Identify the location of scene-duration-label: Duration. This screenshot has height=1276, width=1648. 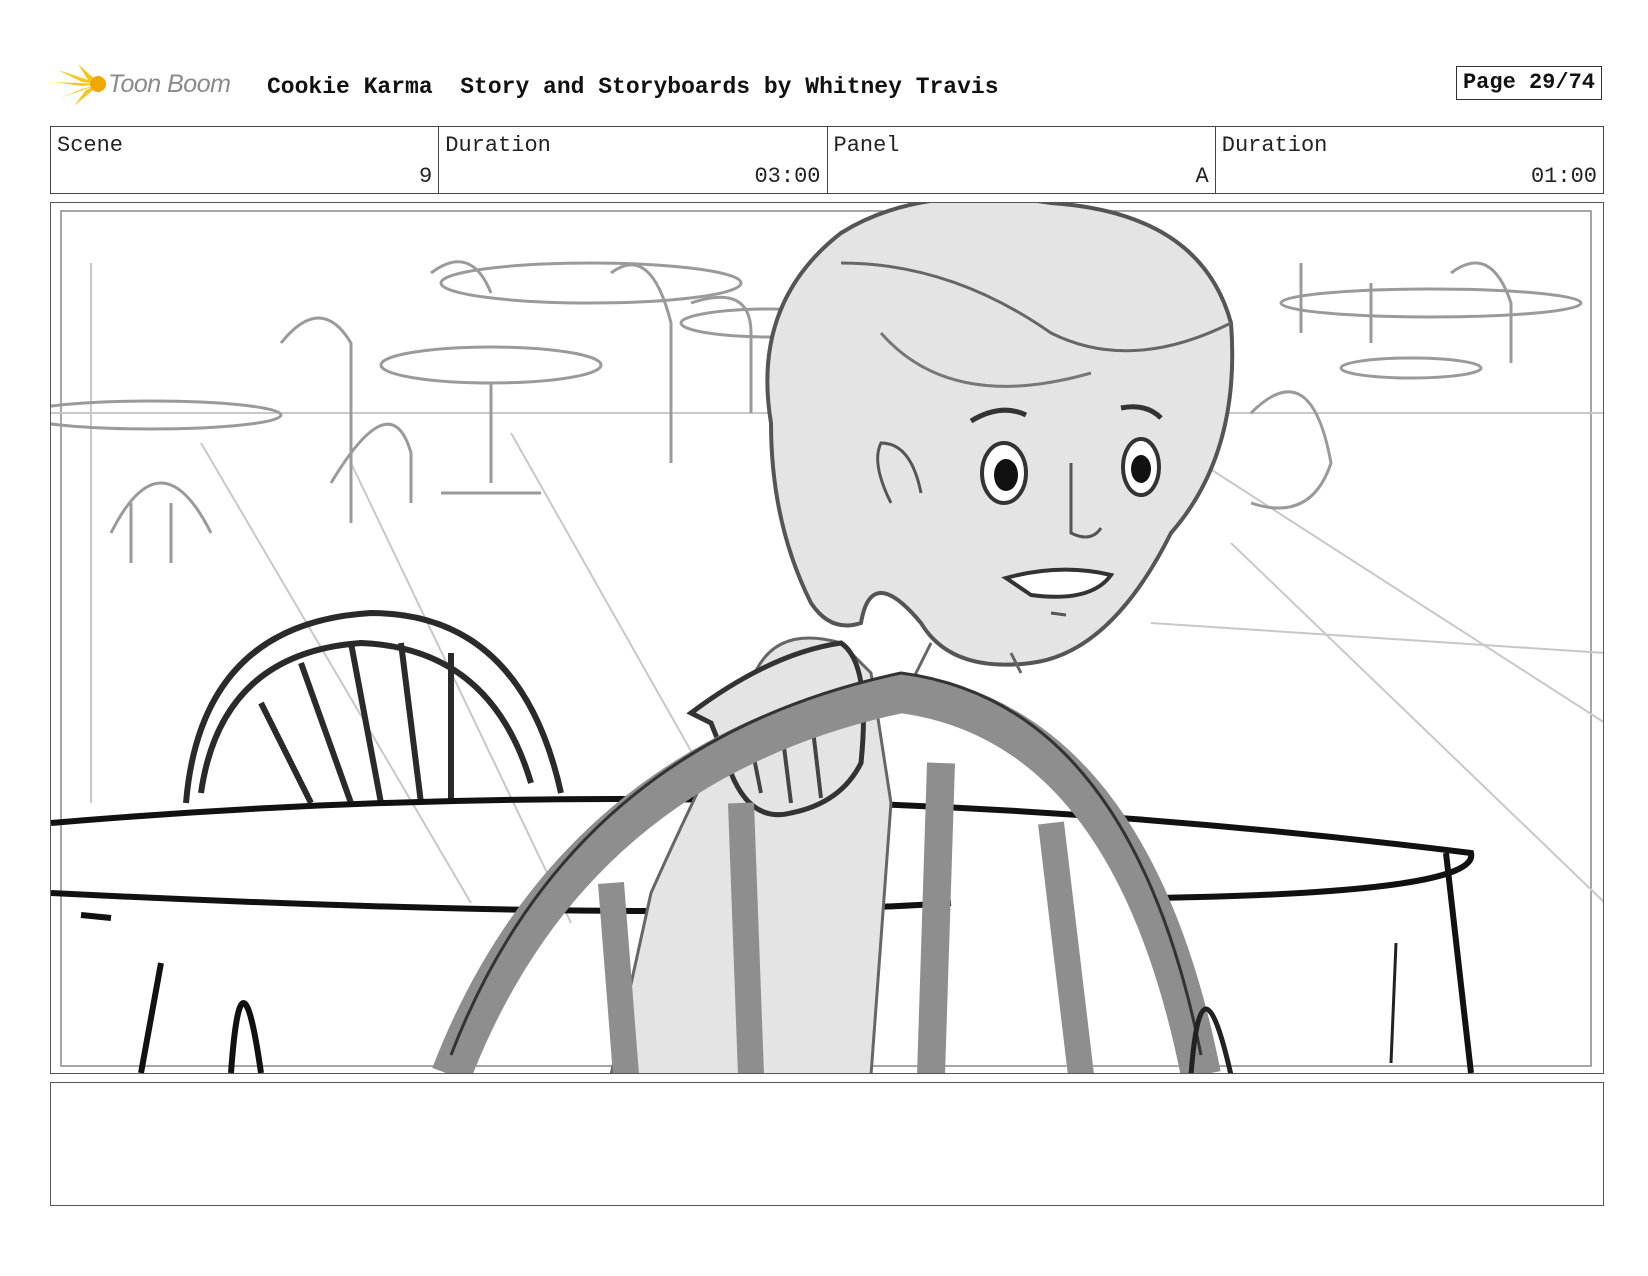
(498, 145).